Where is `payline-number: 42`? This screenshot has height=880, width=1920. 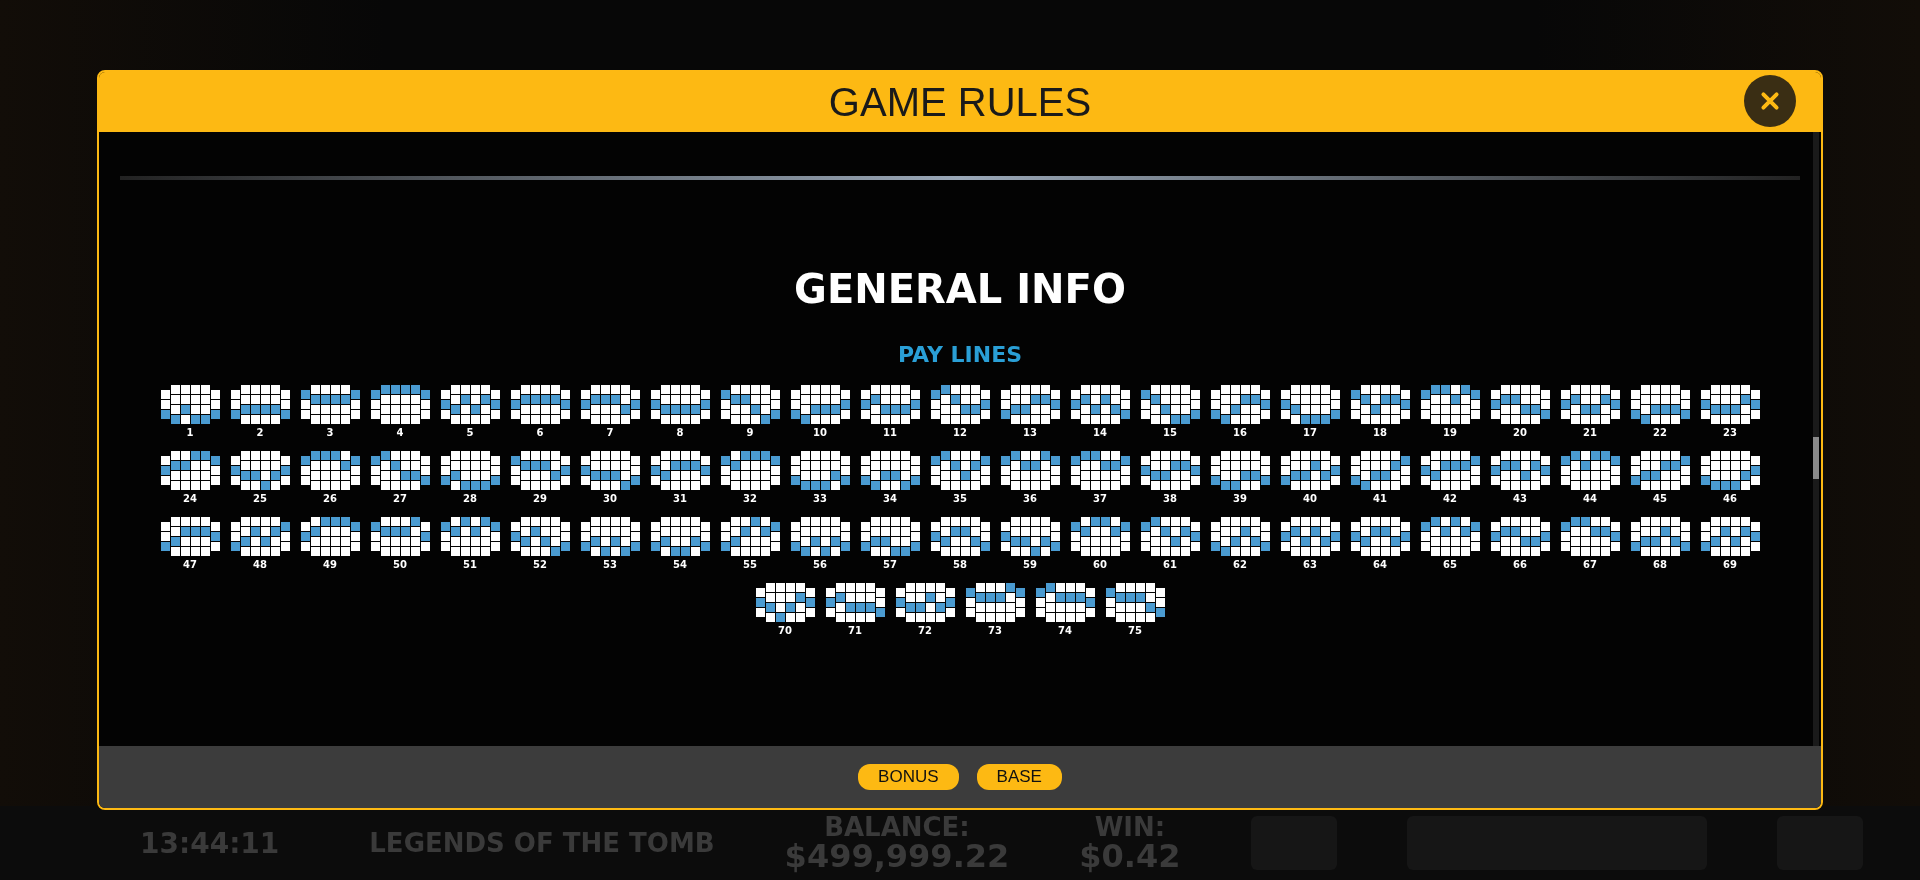 payline-number: 42 is located at coordinates (1450, 498).